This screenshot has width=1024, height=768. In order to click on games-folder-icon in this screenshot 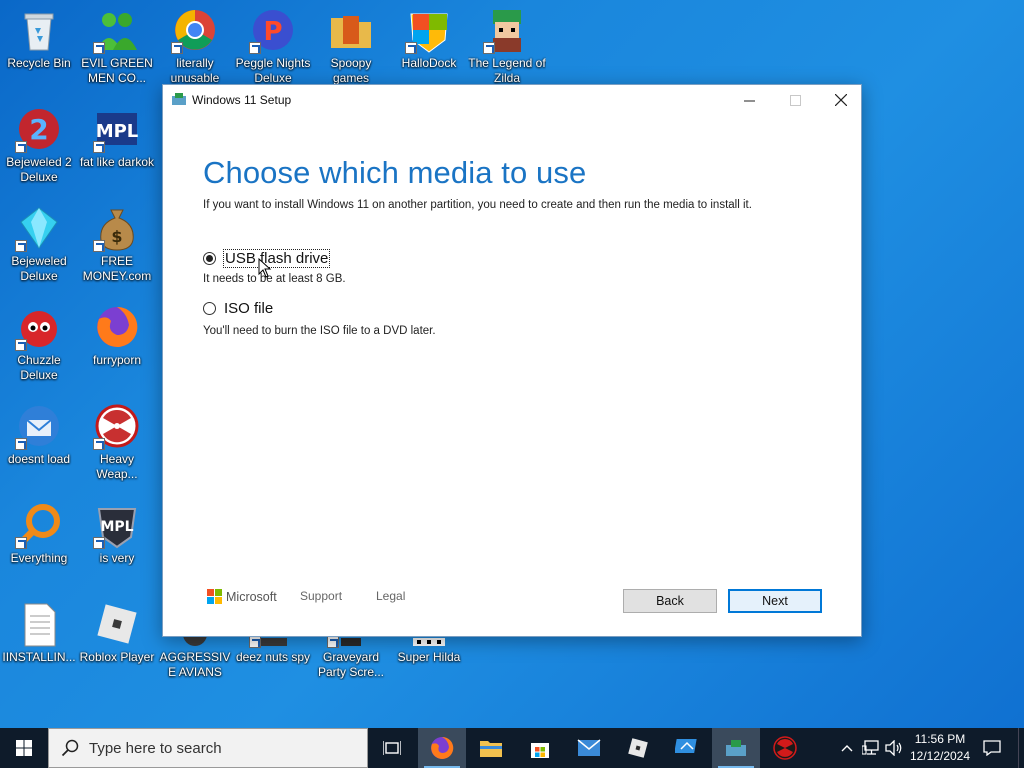, I will do `click(351, 30)`.